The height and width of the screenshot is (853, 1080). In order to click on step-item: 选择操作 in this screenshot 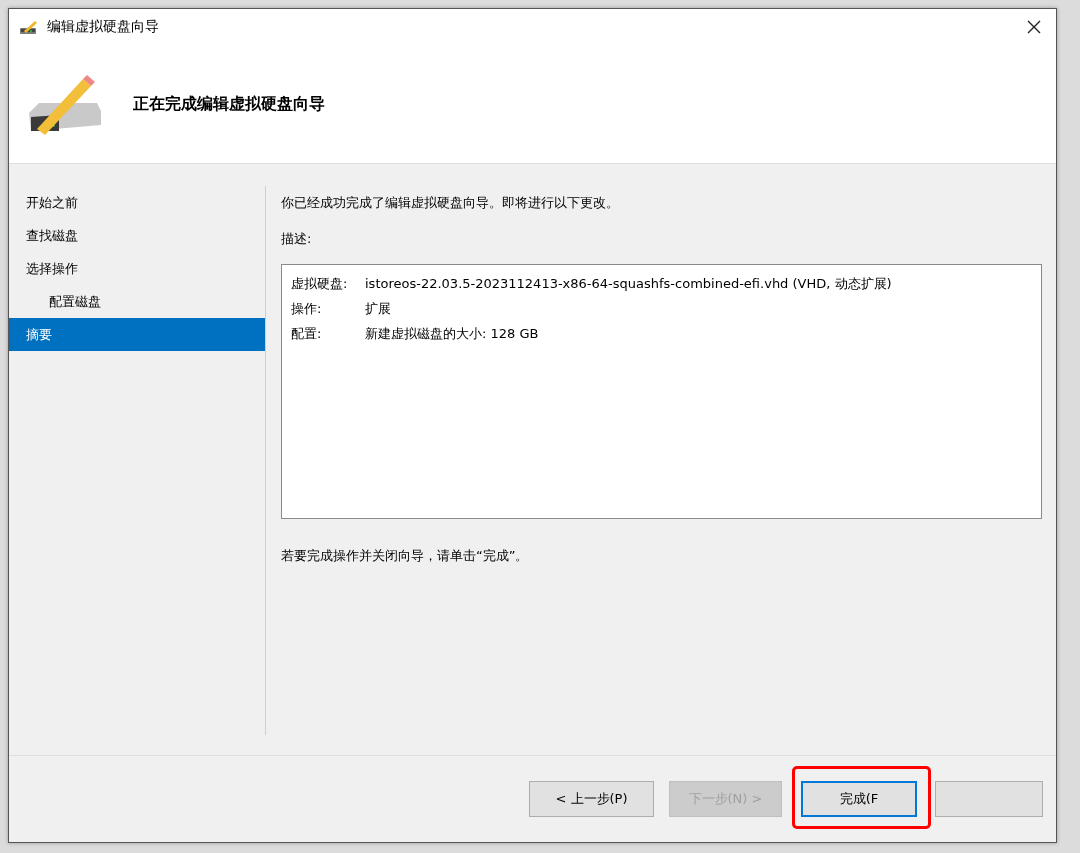, I will do `click(137, 268)`.